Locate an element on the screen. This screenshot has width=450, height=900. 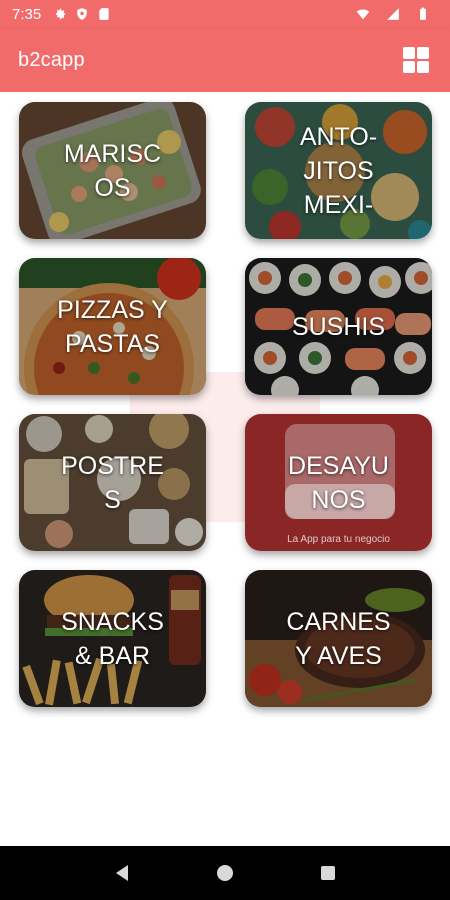
recents-button is located at coordinates (328, 873).